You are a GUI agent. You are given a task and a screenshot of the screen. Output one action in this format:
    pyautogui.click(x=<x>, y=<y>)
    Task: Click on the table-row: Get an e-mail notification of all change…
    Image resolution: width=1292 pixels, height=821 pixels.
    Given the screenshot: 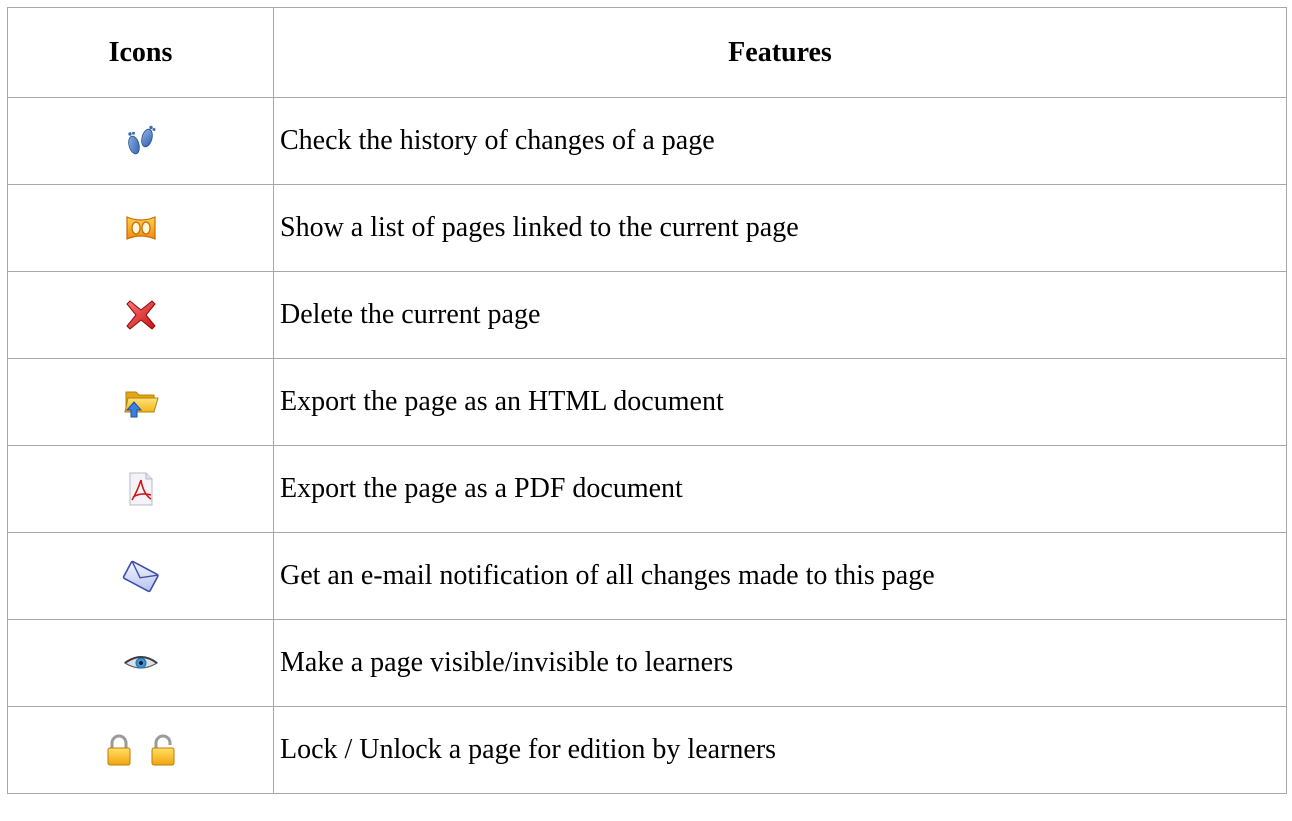 What is the action you would take?
    pyautogui.click(x=647, y=576)
    